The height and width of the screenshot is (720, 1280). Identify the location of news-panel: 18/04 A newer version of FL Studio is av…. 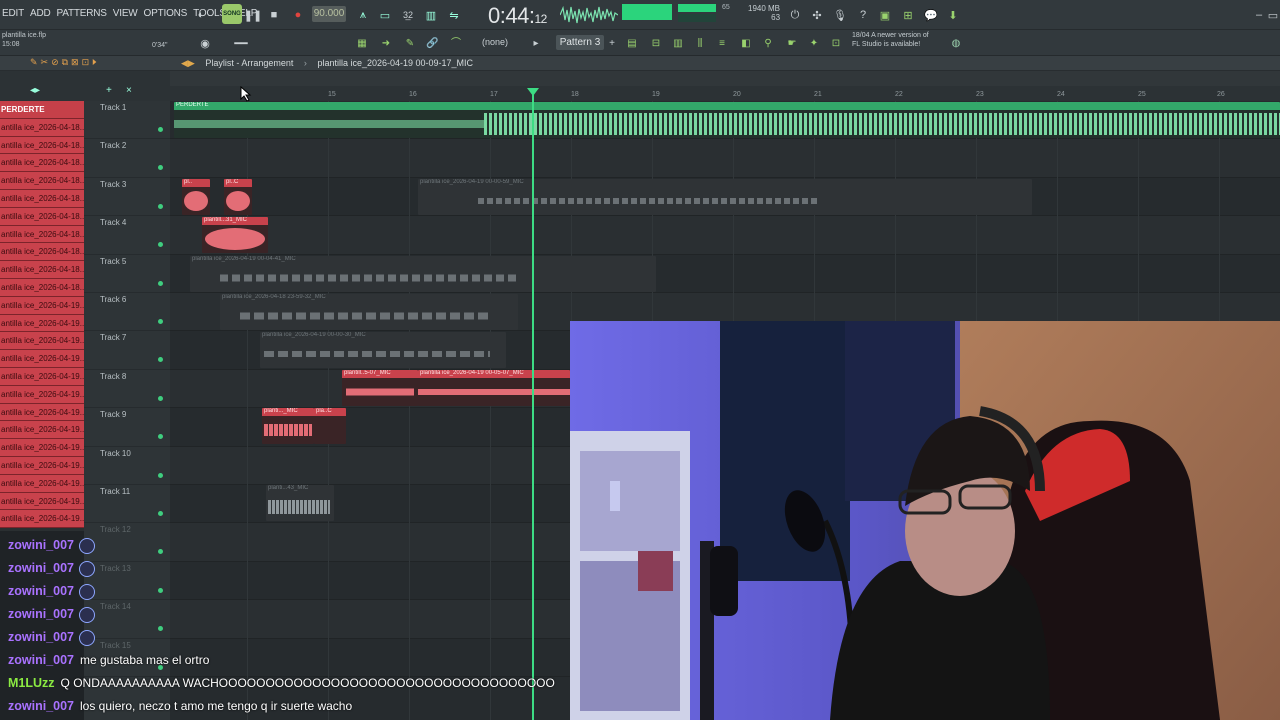
(890, 40).